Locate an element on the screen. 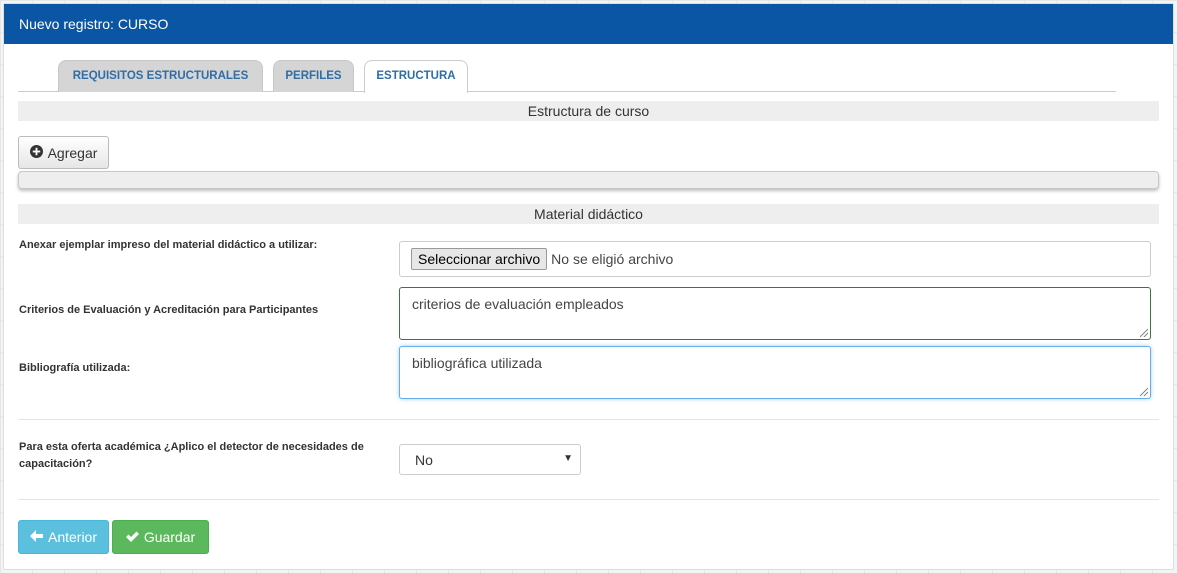 Image resolution: width=1177 pixels, height=573 pixels. detector-value: No is located at coordinates (424, 460).